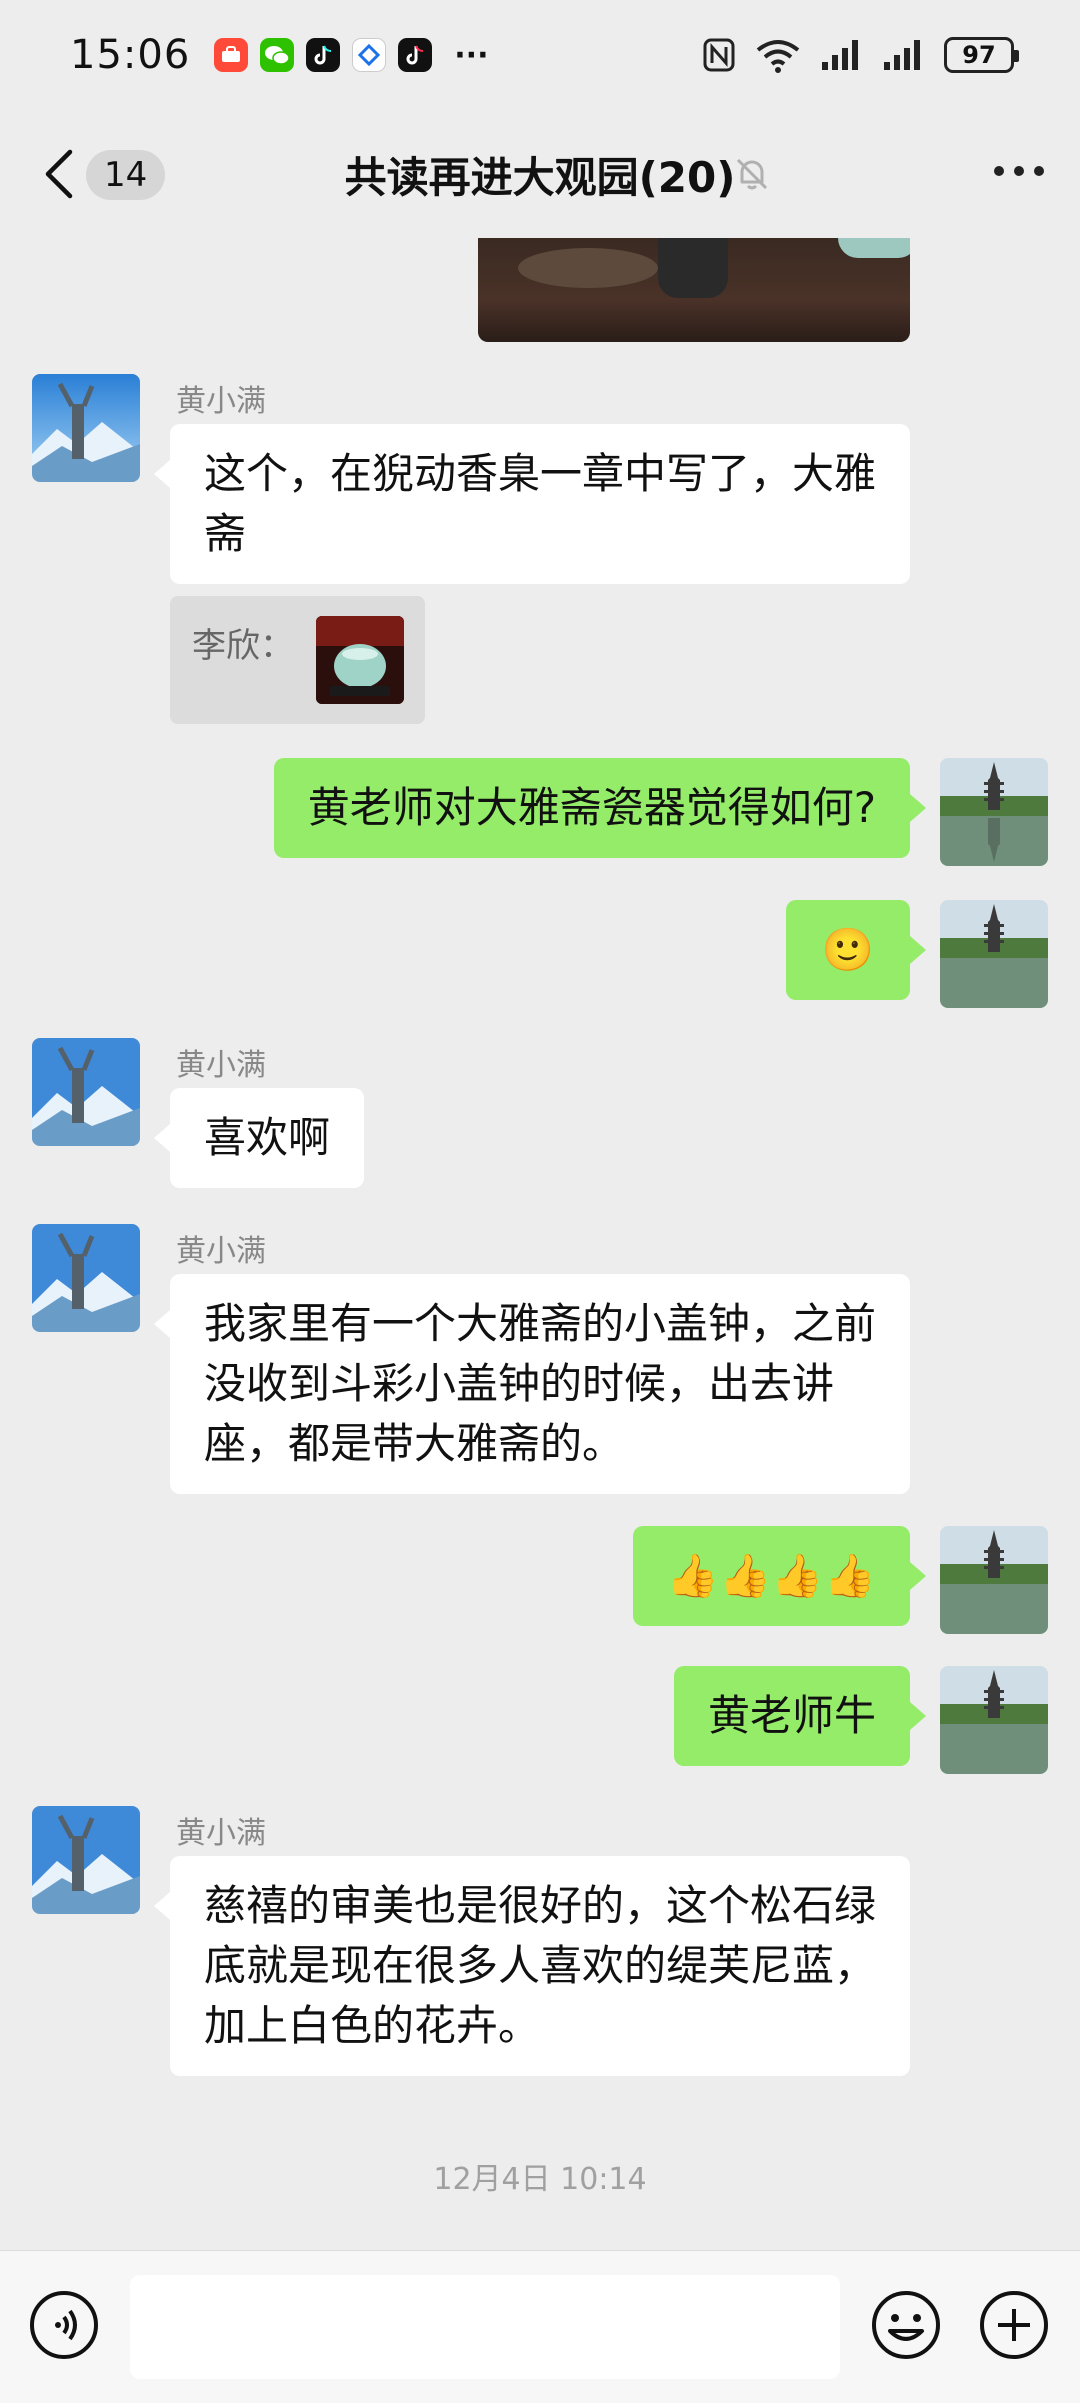 The width and height of the screenshot is (1080, 2403). I want to click on wifi-icon, so click(778, 56).